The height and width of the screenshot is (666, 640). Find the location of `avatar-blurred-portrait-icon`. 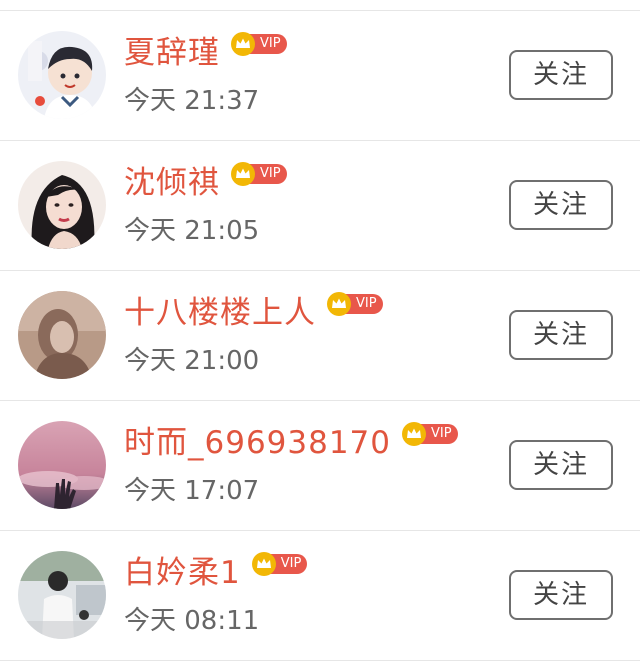

avatar-blurred-portrait-icon is located at coordinates (62, 335).